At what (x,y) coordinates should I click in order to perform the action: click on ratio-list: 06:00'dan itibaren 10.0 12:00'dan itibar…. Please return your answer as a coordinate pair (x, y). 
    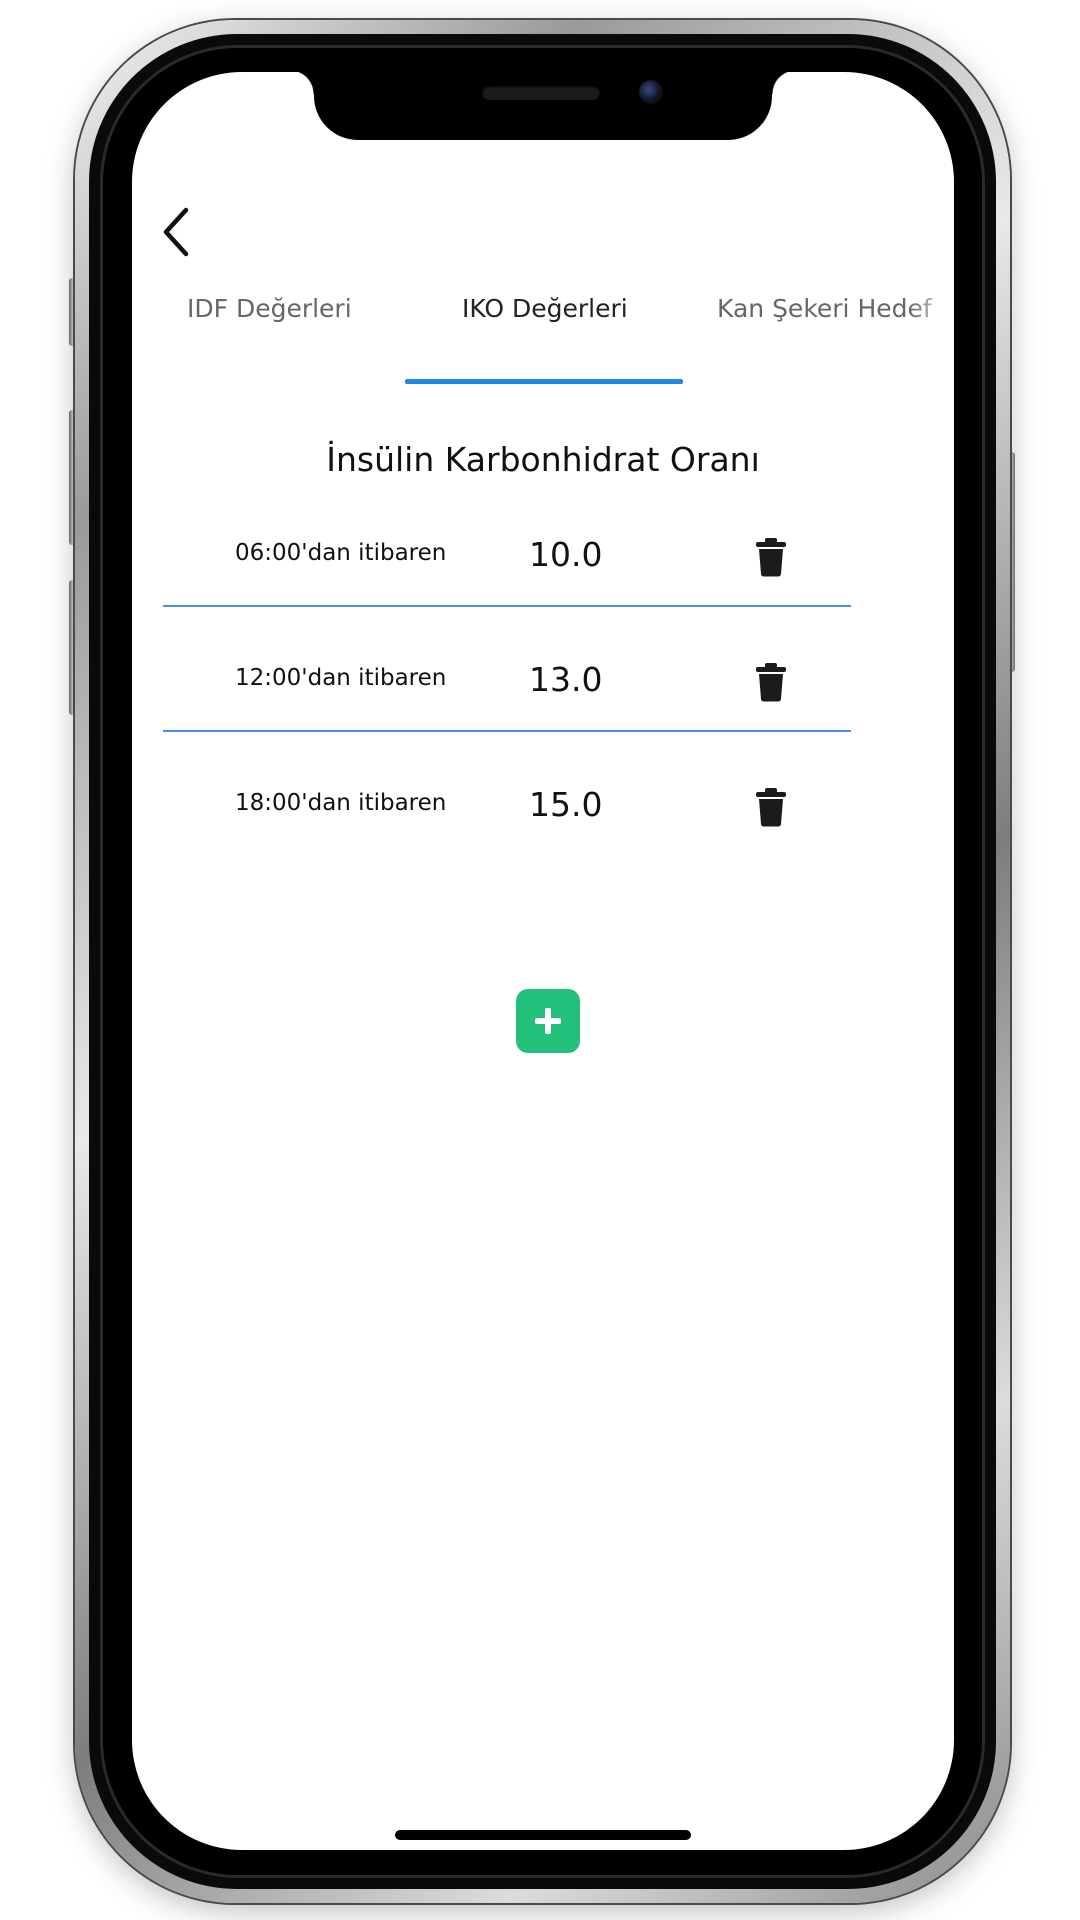
    Looking at the image, I should click on (507, 668).